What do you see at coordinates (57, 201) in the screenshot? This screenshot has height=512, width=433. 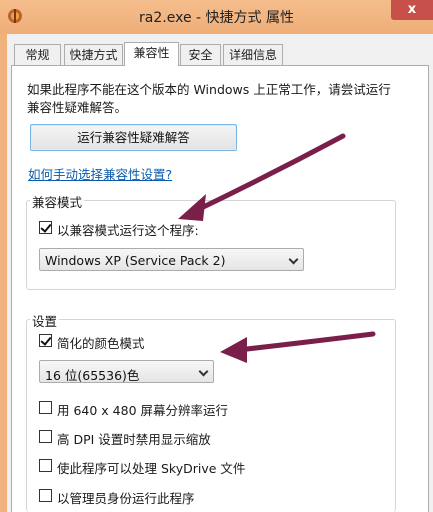 I see `compat-mode-group-label: 兼容模式` at bounding box center [57, 201].